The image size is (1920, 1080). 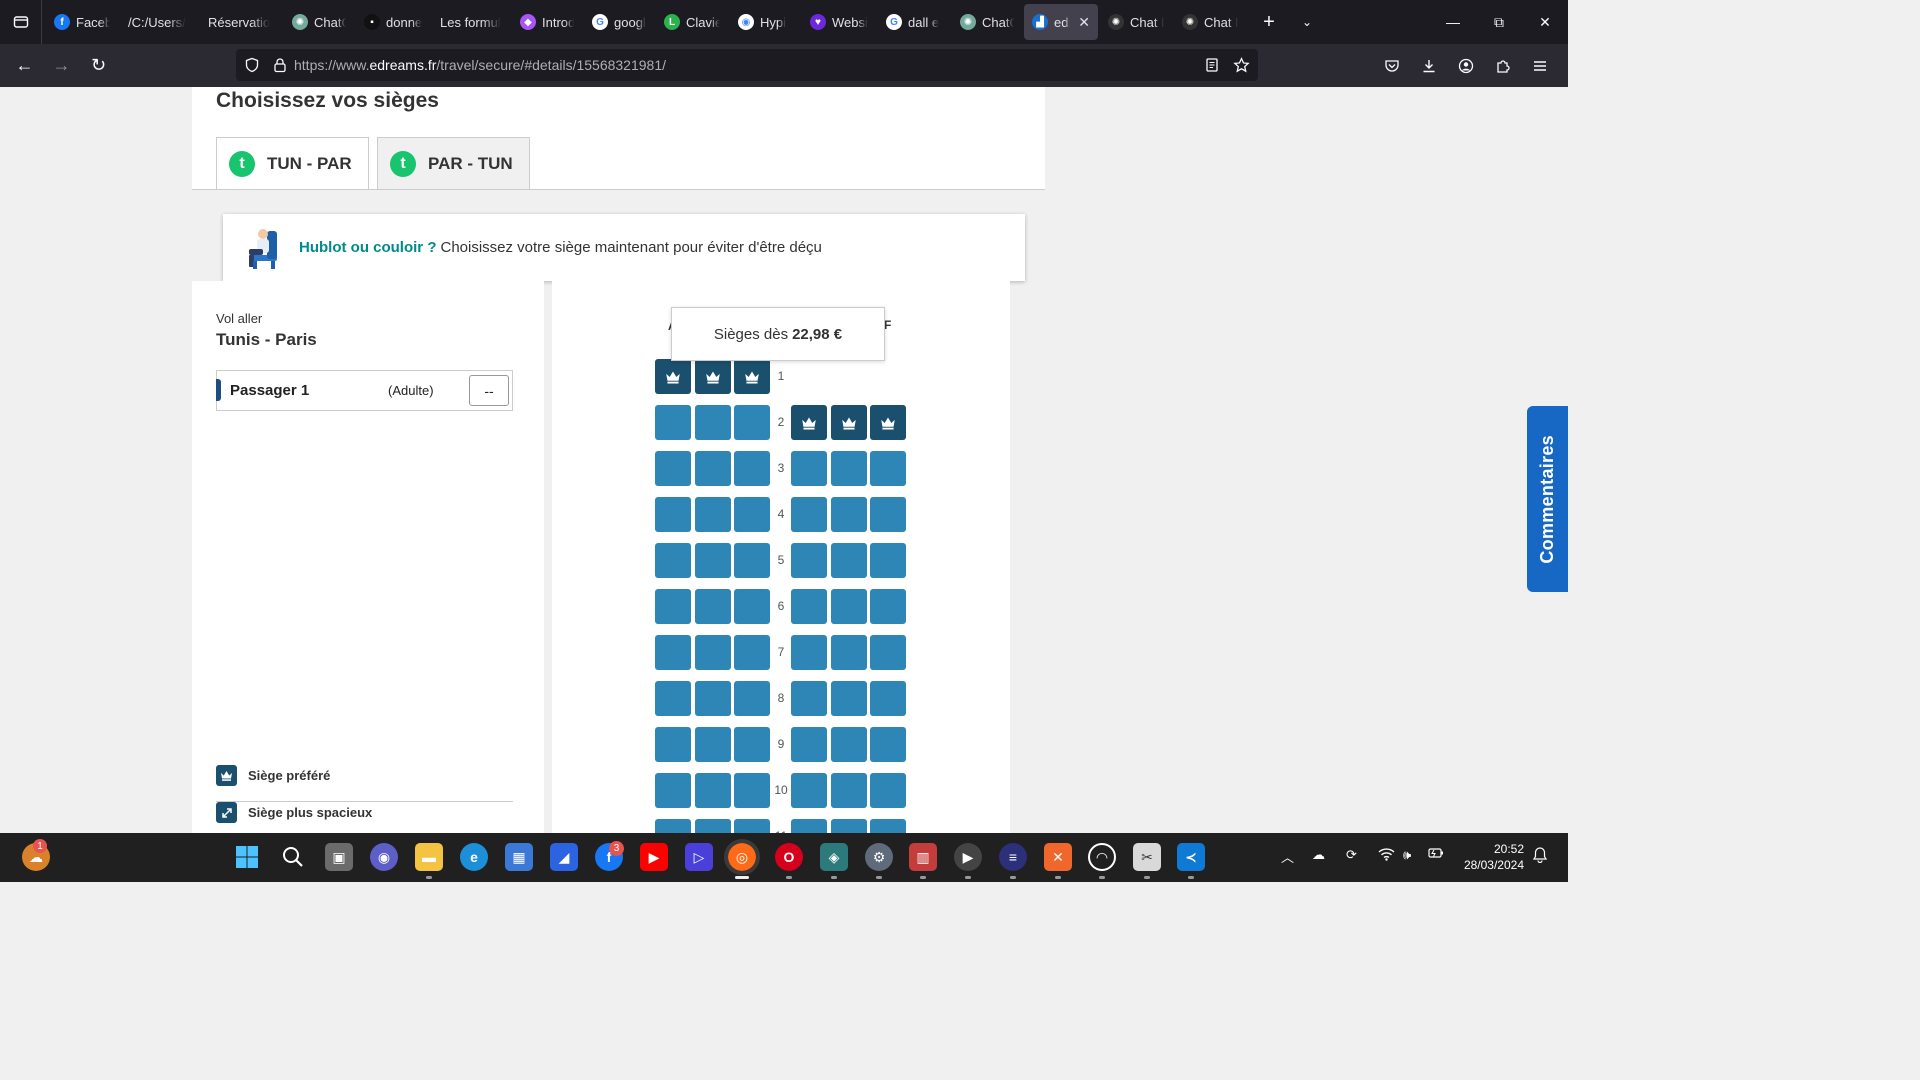 What do you see at coordinates (809, 826) in the screenshot?
I see `seat-11d` at bounding box center [809, 826].